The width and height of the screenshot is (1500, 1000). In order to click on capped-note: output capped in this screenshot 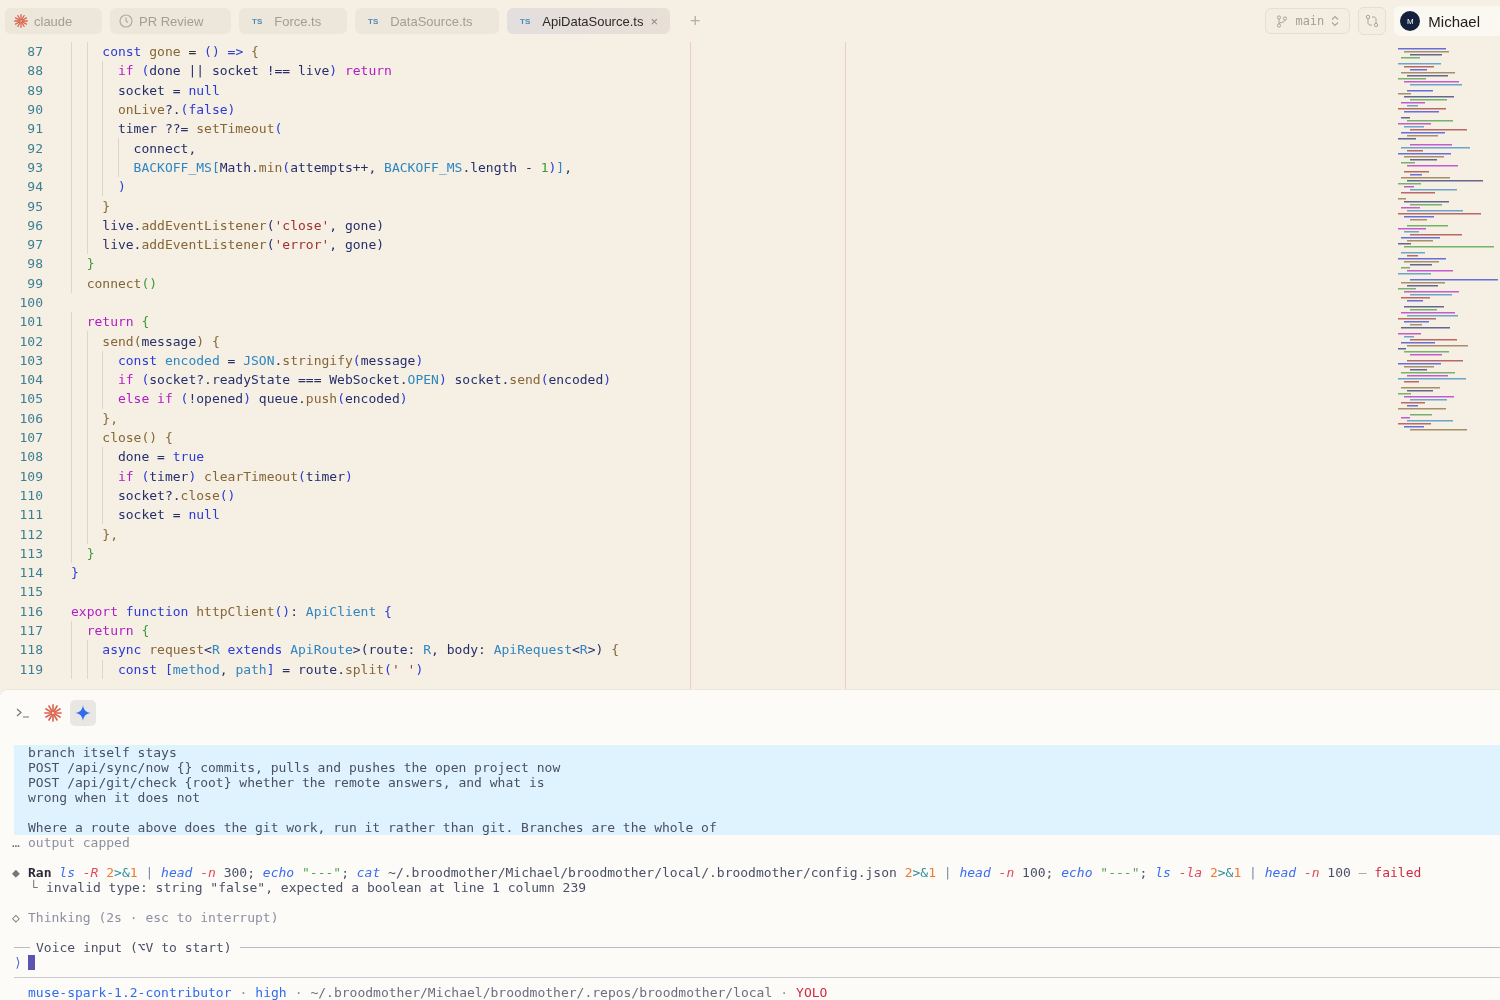, I will do `click(79, 842)`.